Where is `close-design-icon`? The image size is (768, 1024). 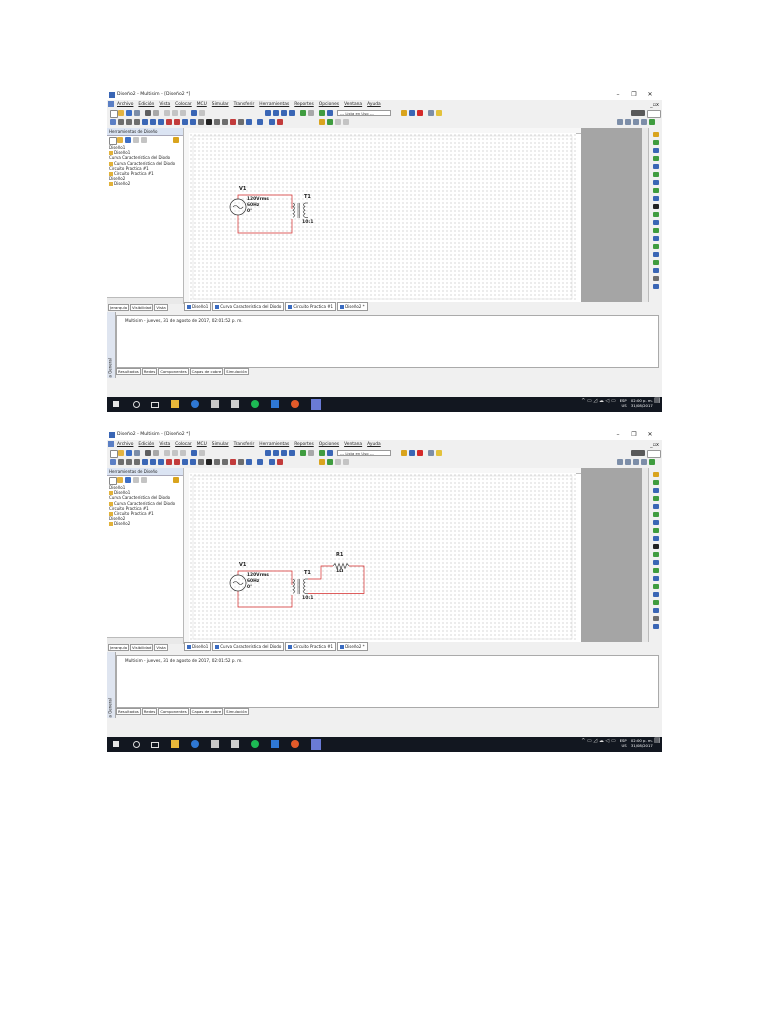 close-design-icon is located at coordinates (136, 480).